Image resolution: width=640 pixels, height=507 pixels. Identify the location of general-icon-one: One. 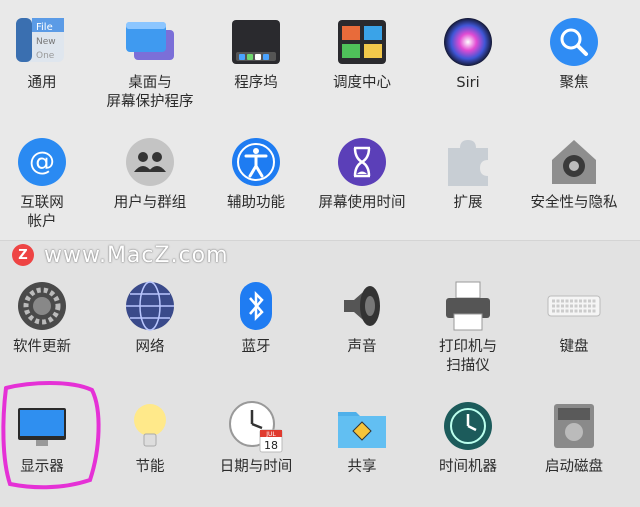
(45, 56).